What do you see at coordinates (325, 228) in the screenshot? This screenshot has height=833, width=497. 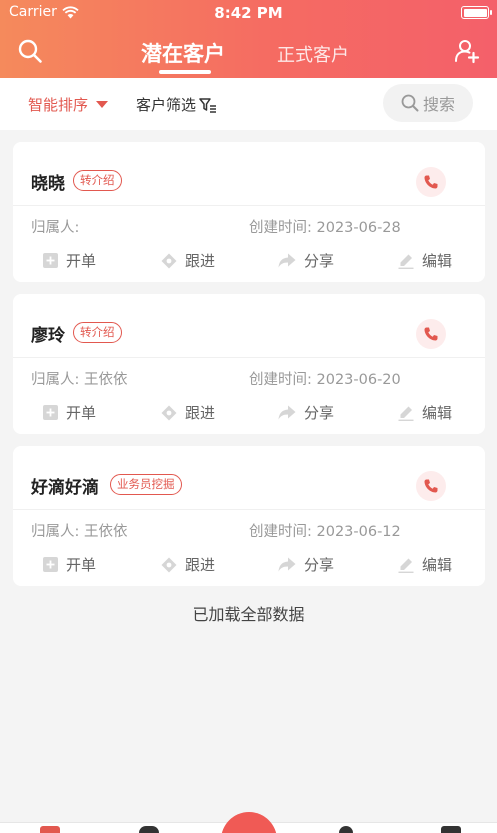 I see `created-time: 创建时间: 2023-06-28` at bounding box center [325, 228].